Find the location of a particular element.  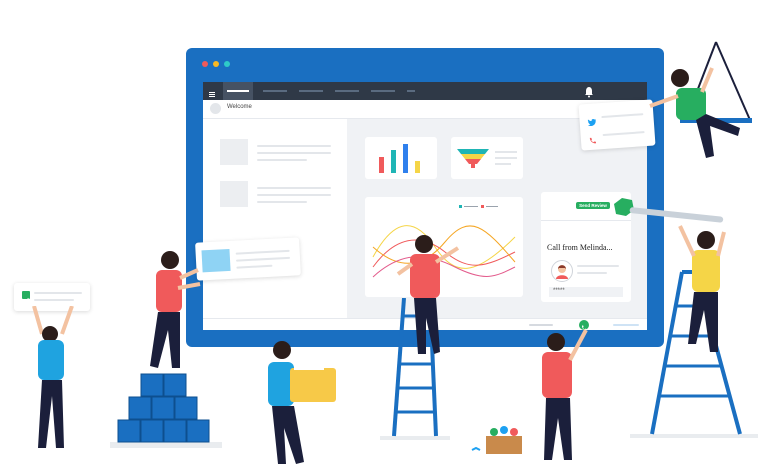

caller-avatar is located at coordinates (562, 271).